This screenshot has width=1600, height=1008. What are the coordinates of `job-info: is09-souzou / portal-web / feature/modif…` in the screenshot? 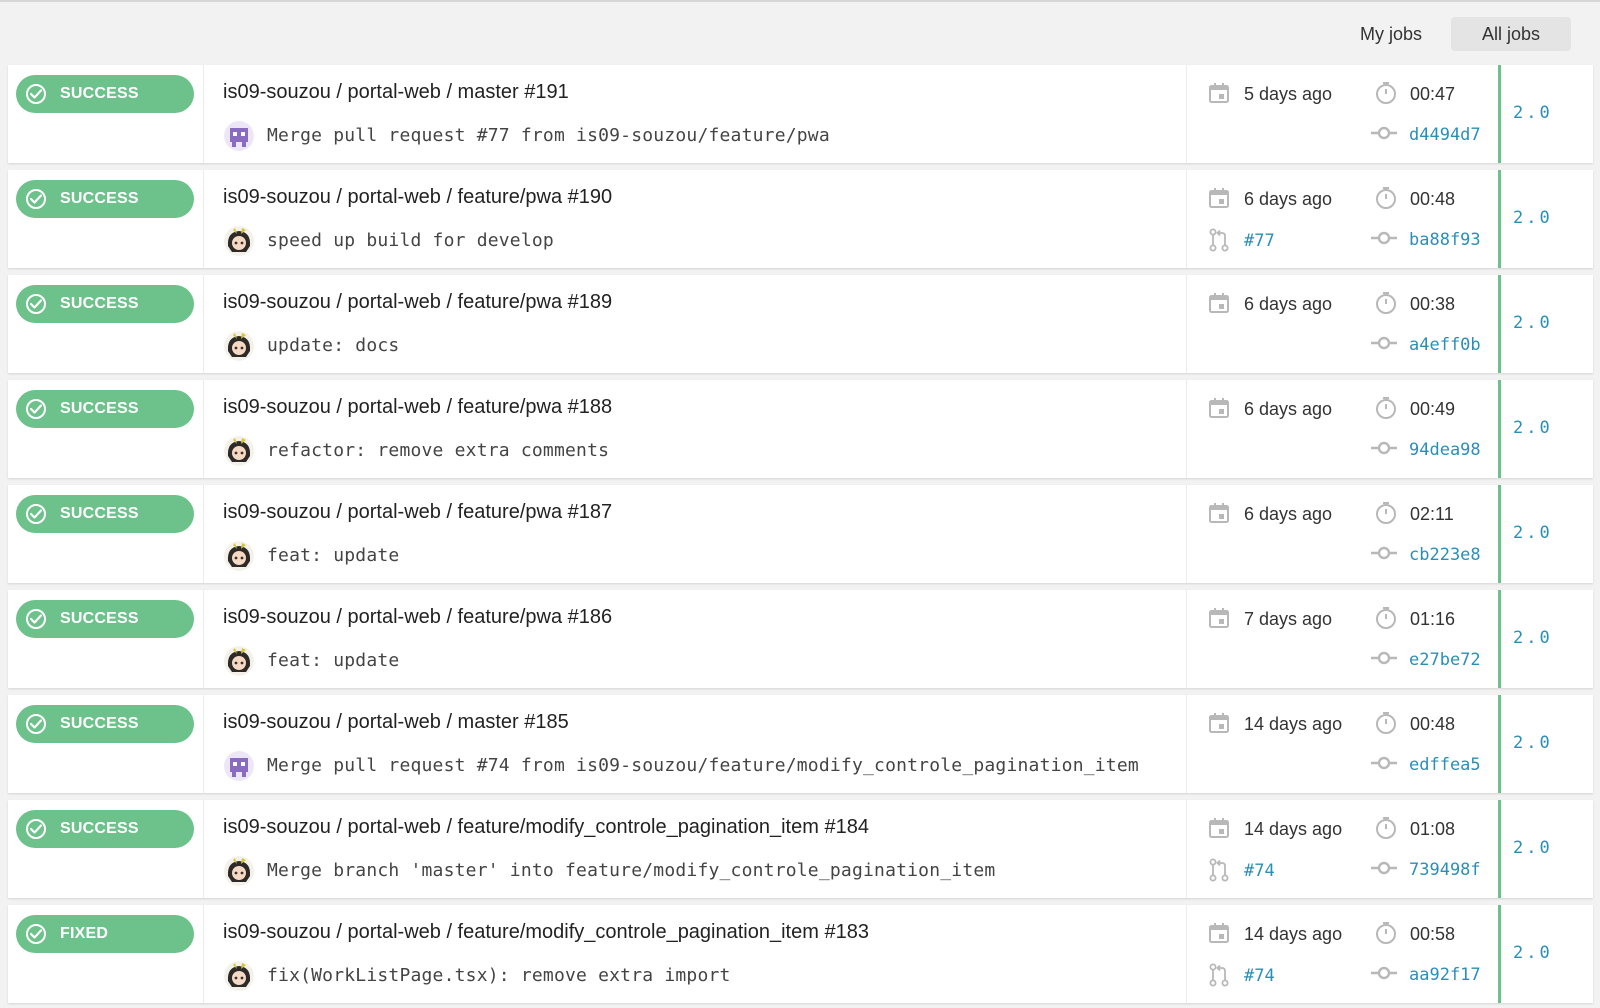 It's located at (696, 849).